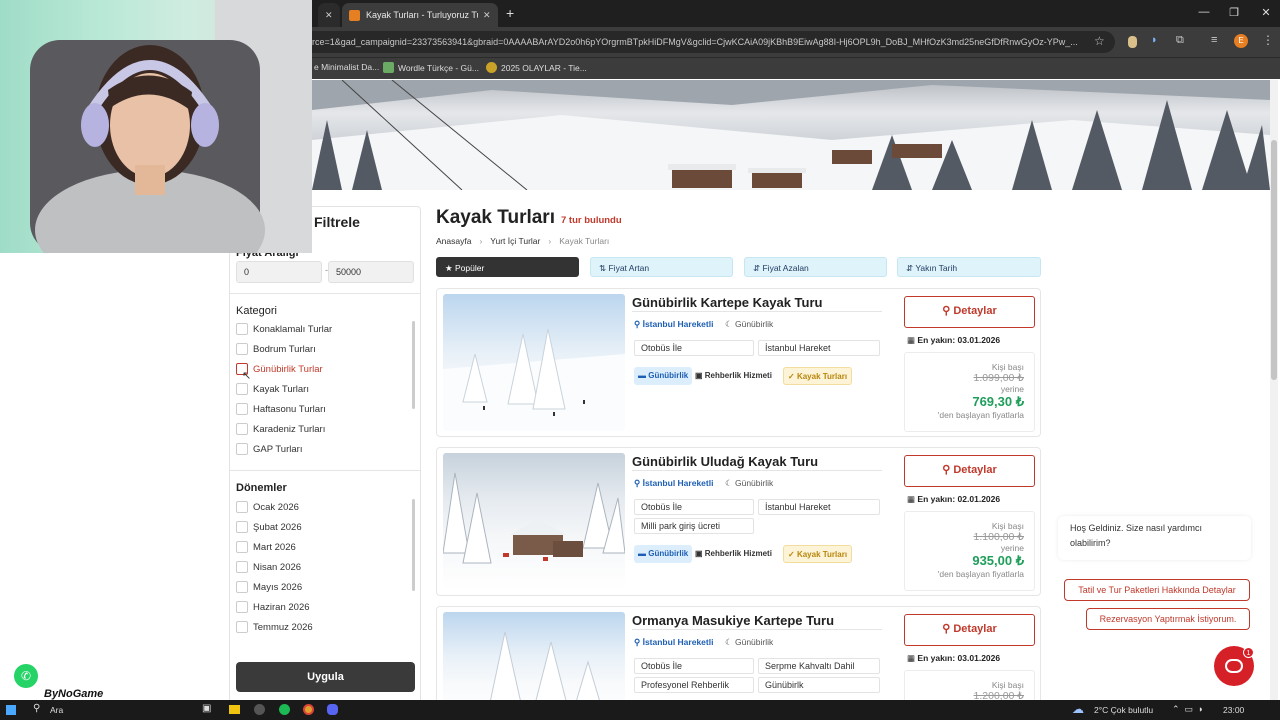 This screenshot has width=1280, height=720. What do you see at coordinates (1154, 40) in the screenshot?
I see `audio-icon: ◗` at bounding box center [1154, 40].